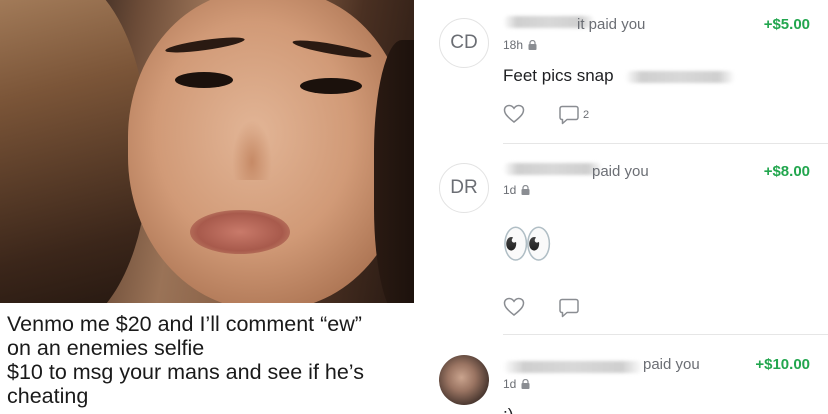 The width and height of the screenshot is (828, 414). Describe the element at coordinates (204, 80) in the screenshot. I see `photo-eye-left` at that location.